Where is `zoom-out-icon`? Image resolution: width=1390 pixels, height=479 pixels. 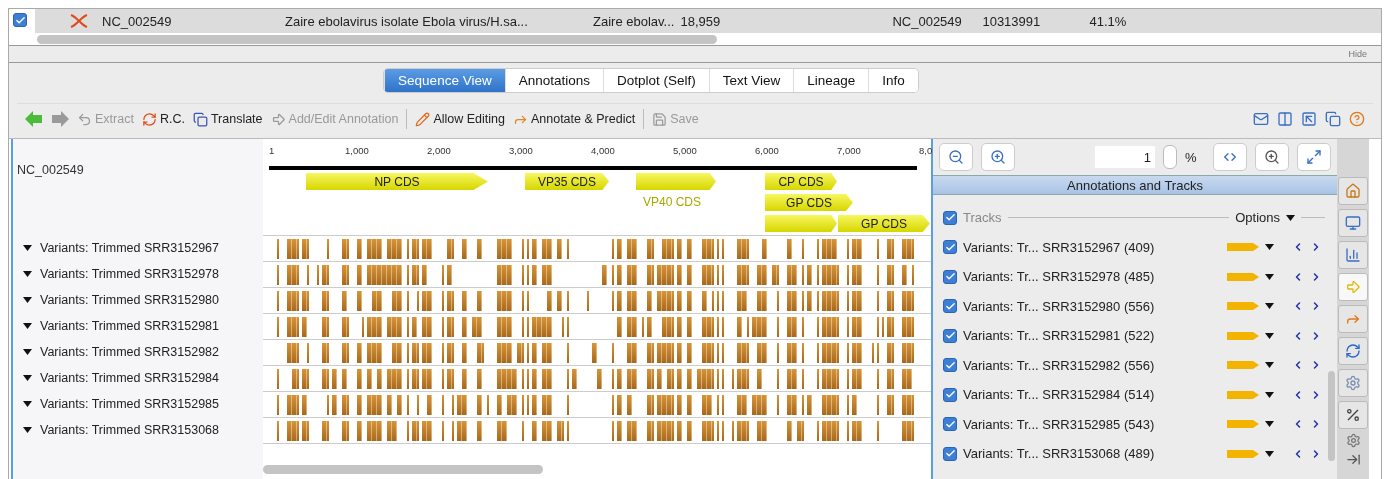 zoom-out-icon is located at coordinates (956, 157).